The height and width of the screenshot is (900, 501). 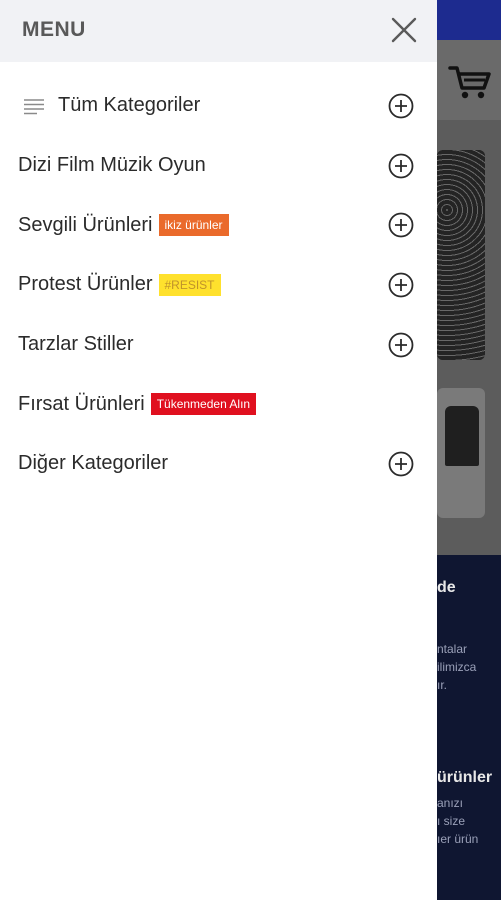 I want to click on menu-item-tarzlar-stiller: Tarzlar Stiller, so click(x=218, y=345).